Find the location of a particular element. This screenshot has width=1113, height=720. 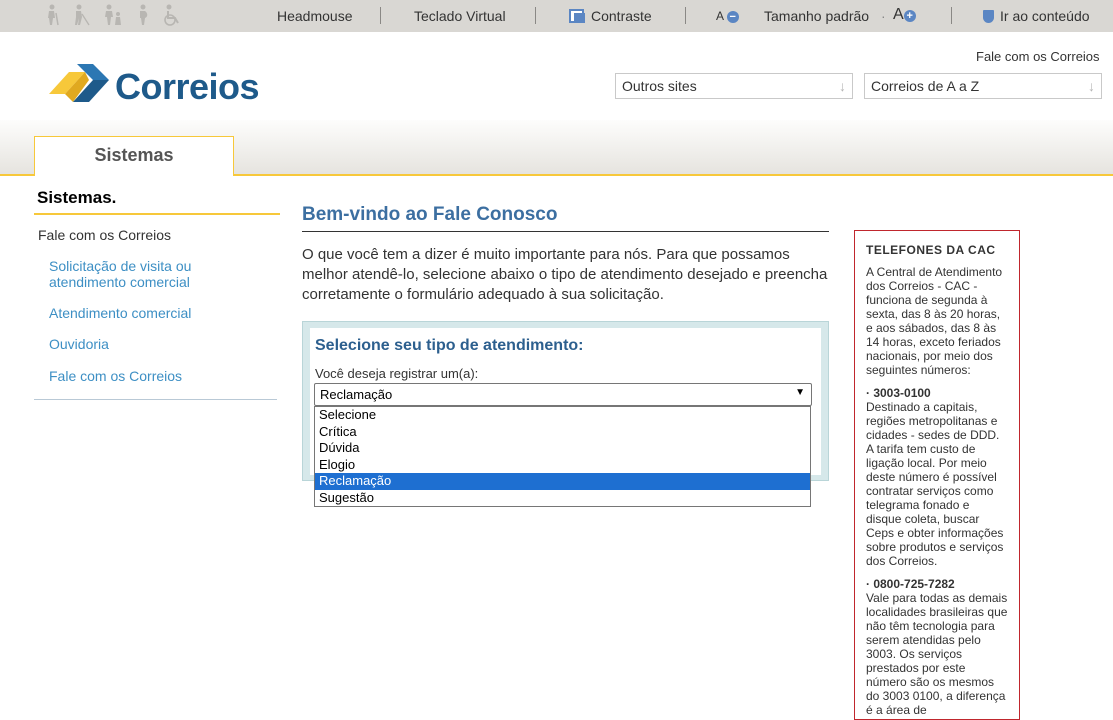

family-icon is located at coordinates (113, 14).